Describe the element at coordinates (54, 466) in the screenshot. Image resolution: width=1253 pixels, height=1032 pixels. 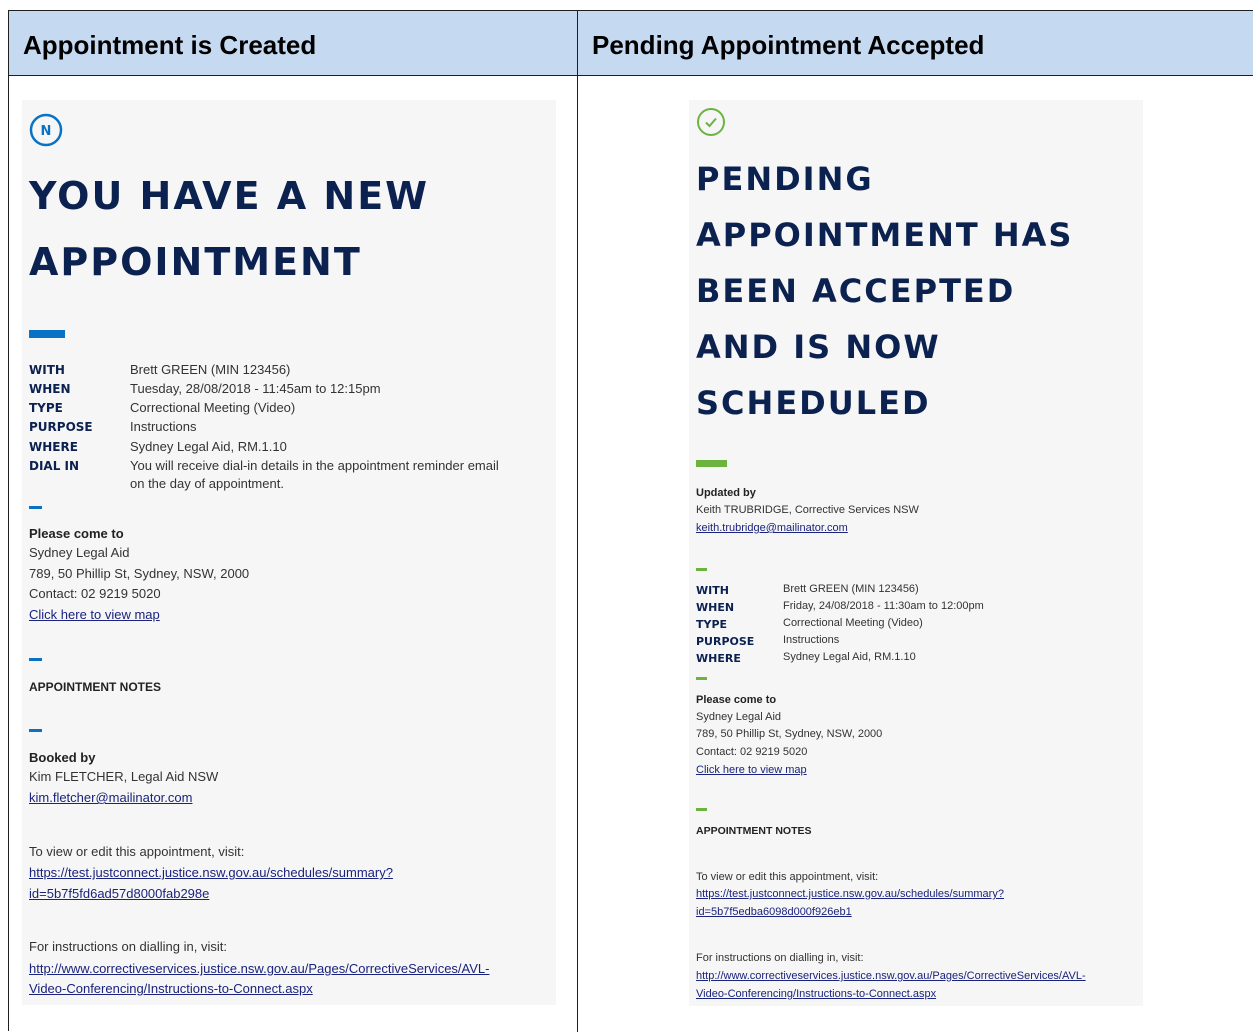
I see `detail-label-dial-in: DIAL IN` at that location.